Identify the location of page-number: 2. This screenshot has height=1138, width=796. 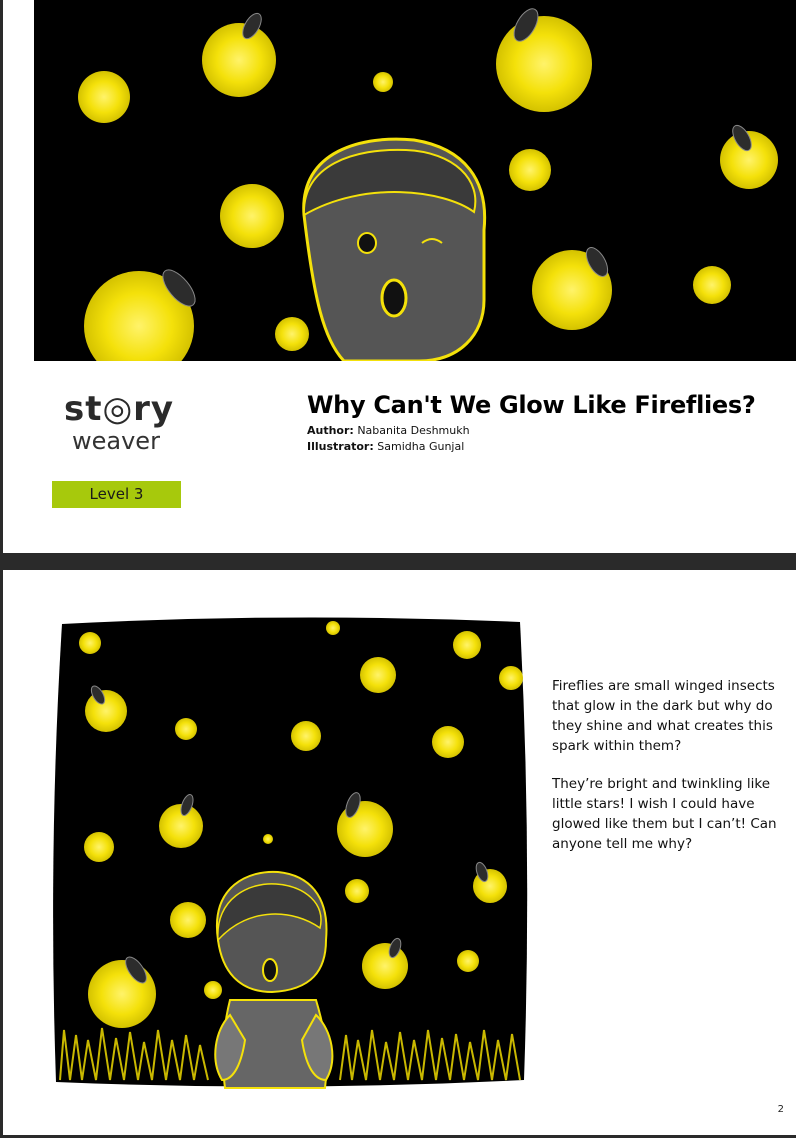
(780, 1109).